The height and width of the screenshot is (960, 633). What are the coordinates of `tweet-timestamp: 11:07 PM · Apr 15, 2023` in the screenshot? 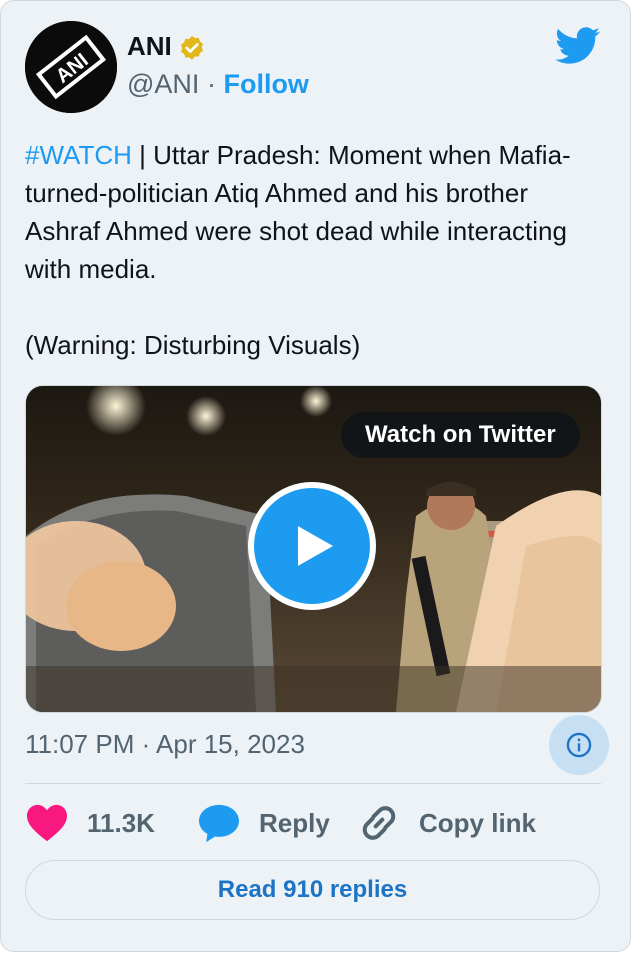 It's located at (165, 744).